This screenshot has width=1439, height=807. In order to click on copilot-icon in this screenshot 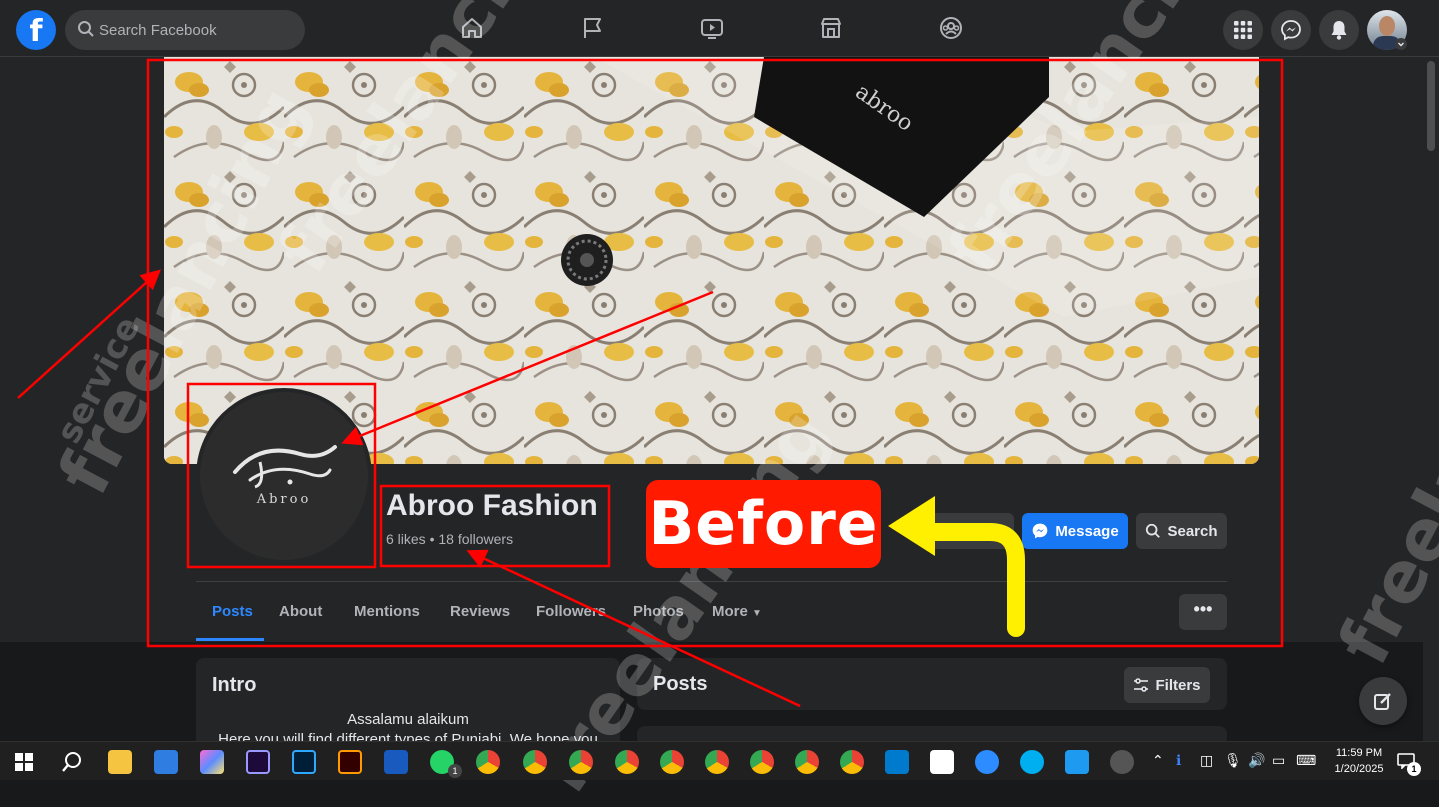, I will do `click(212, 762)`.